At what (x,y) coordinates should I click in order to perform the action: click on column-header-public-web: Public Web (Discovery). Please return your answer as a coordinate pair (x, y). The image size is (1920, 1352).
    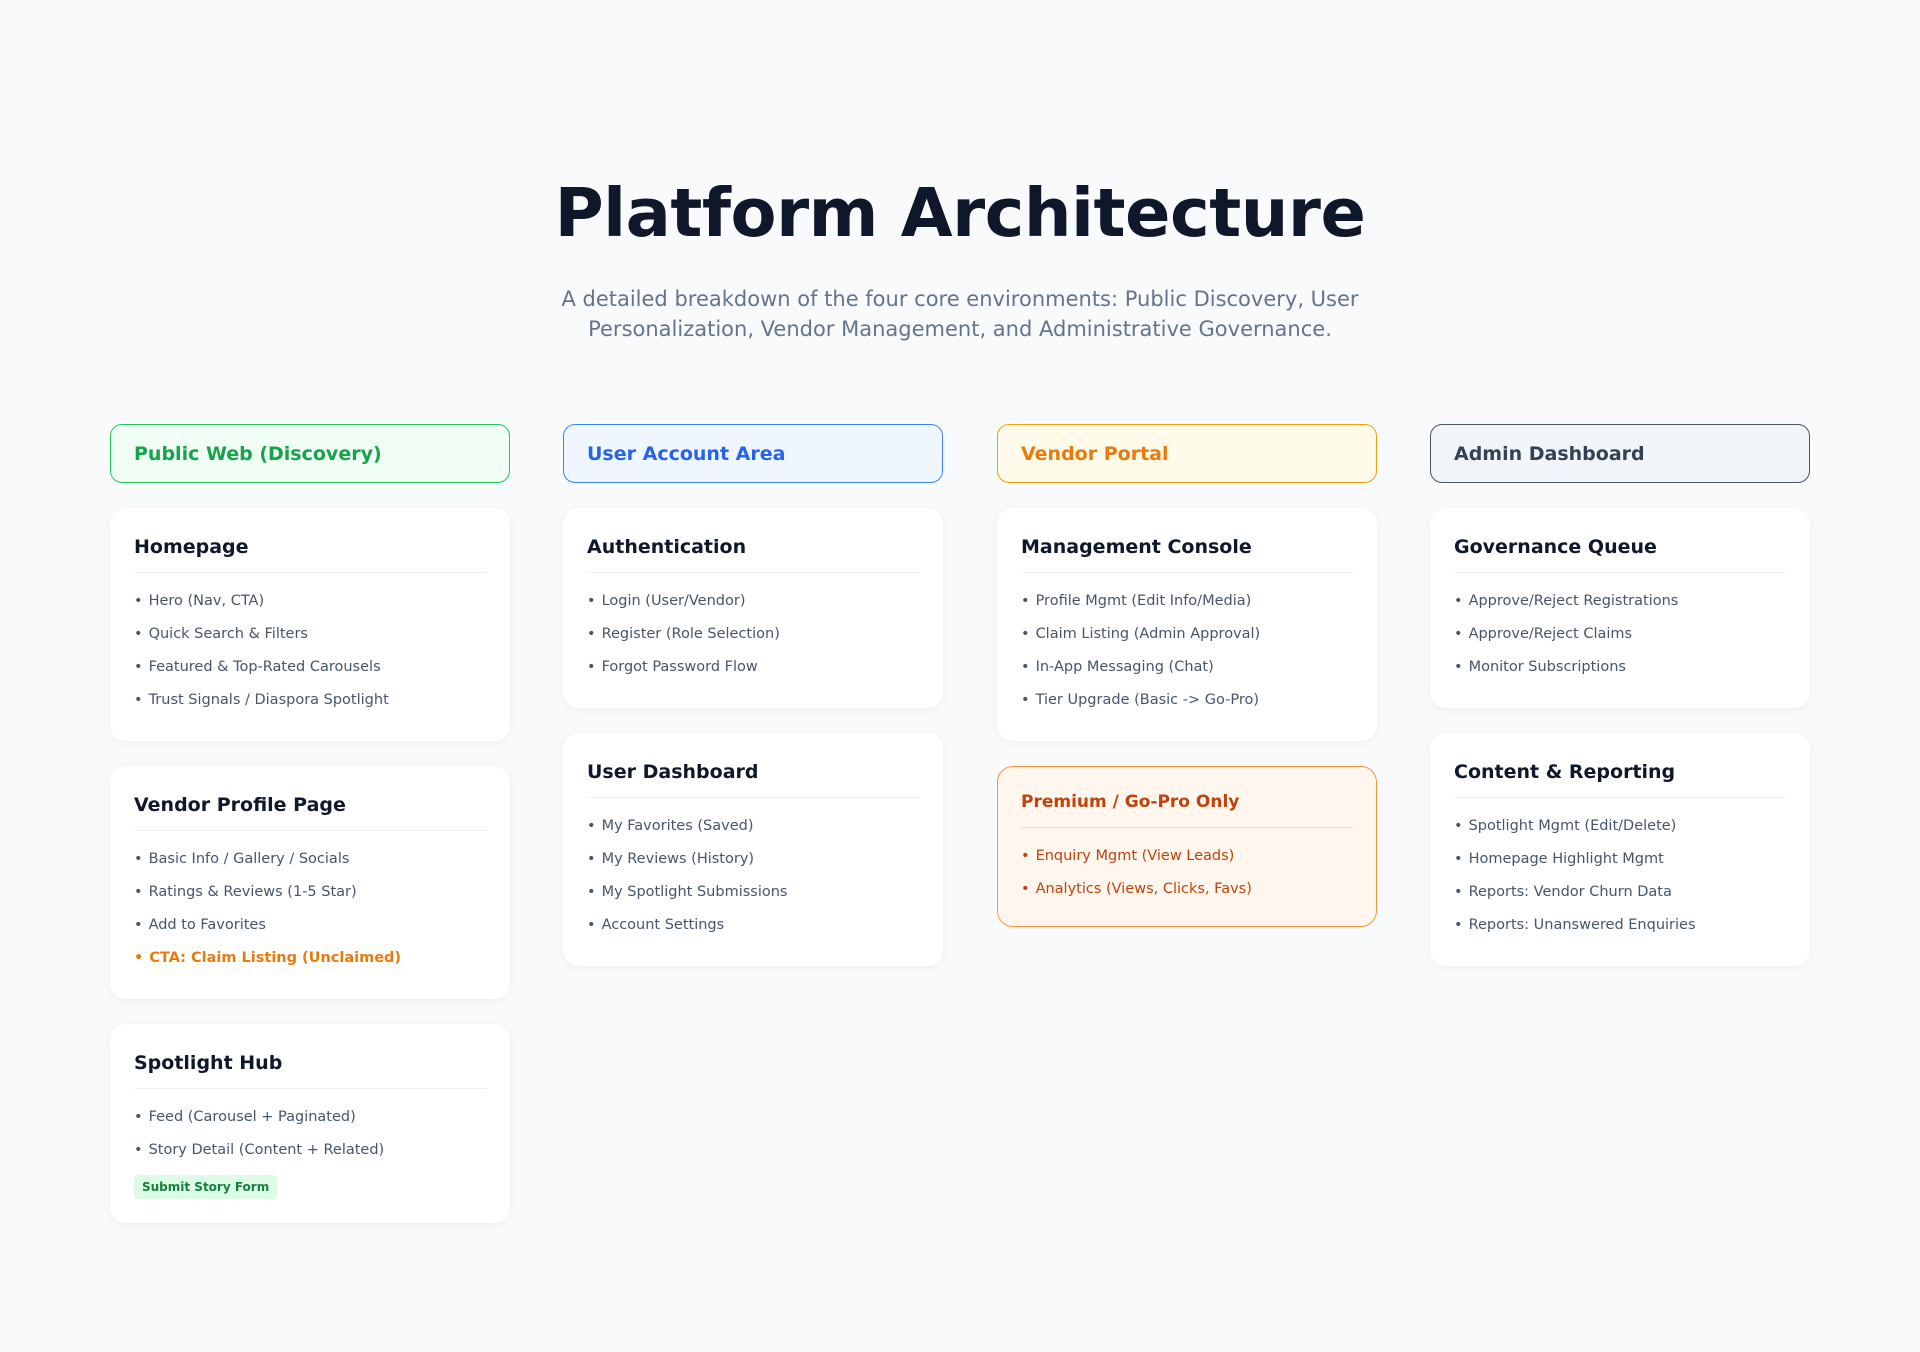
    Looking at the image, I should click on (310, 453).